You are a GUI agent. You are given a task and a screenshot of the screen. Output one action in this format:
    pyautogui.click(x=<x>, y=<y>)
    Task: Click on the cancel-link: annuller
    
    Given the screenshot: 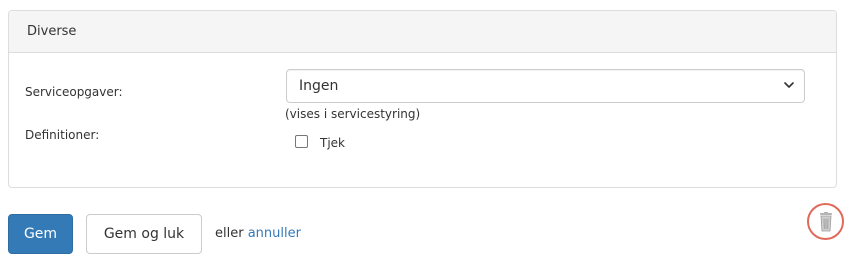 What is the action you would take?
    pyautogui.click(x=274, y=233)
    